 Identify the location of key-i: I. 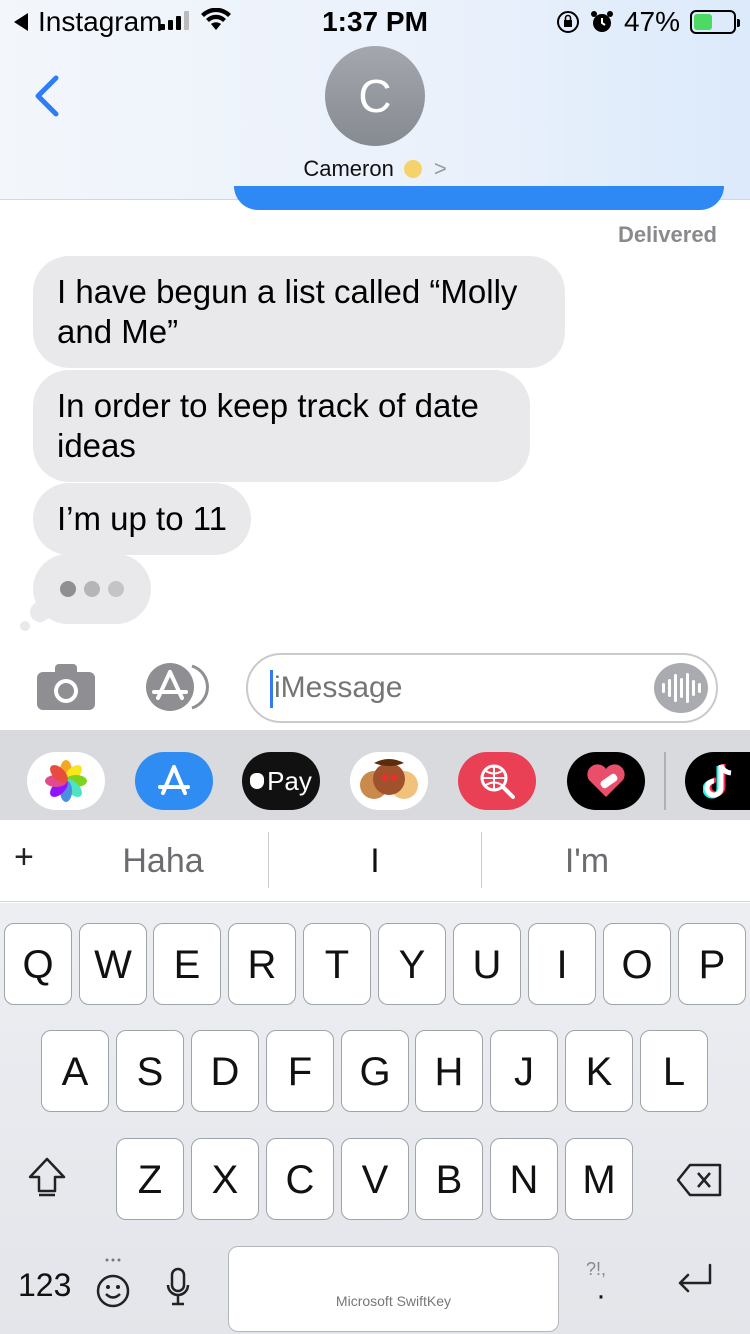
(562, 964).